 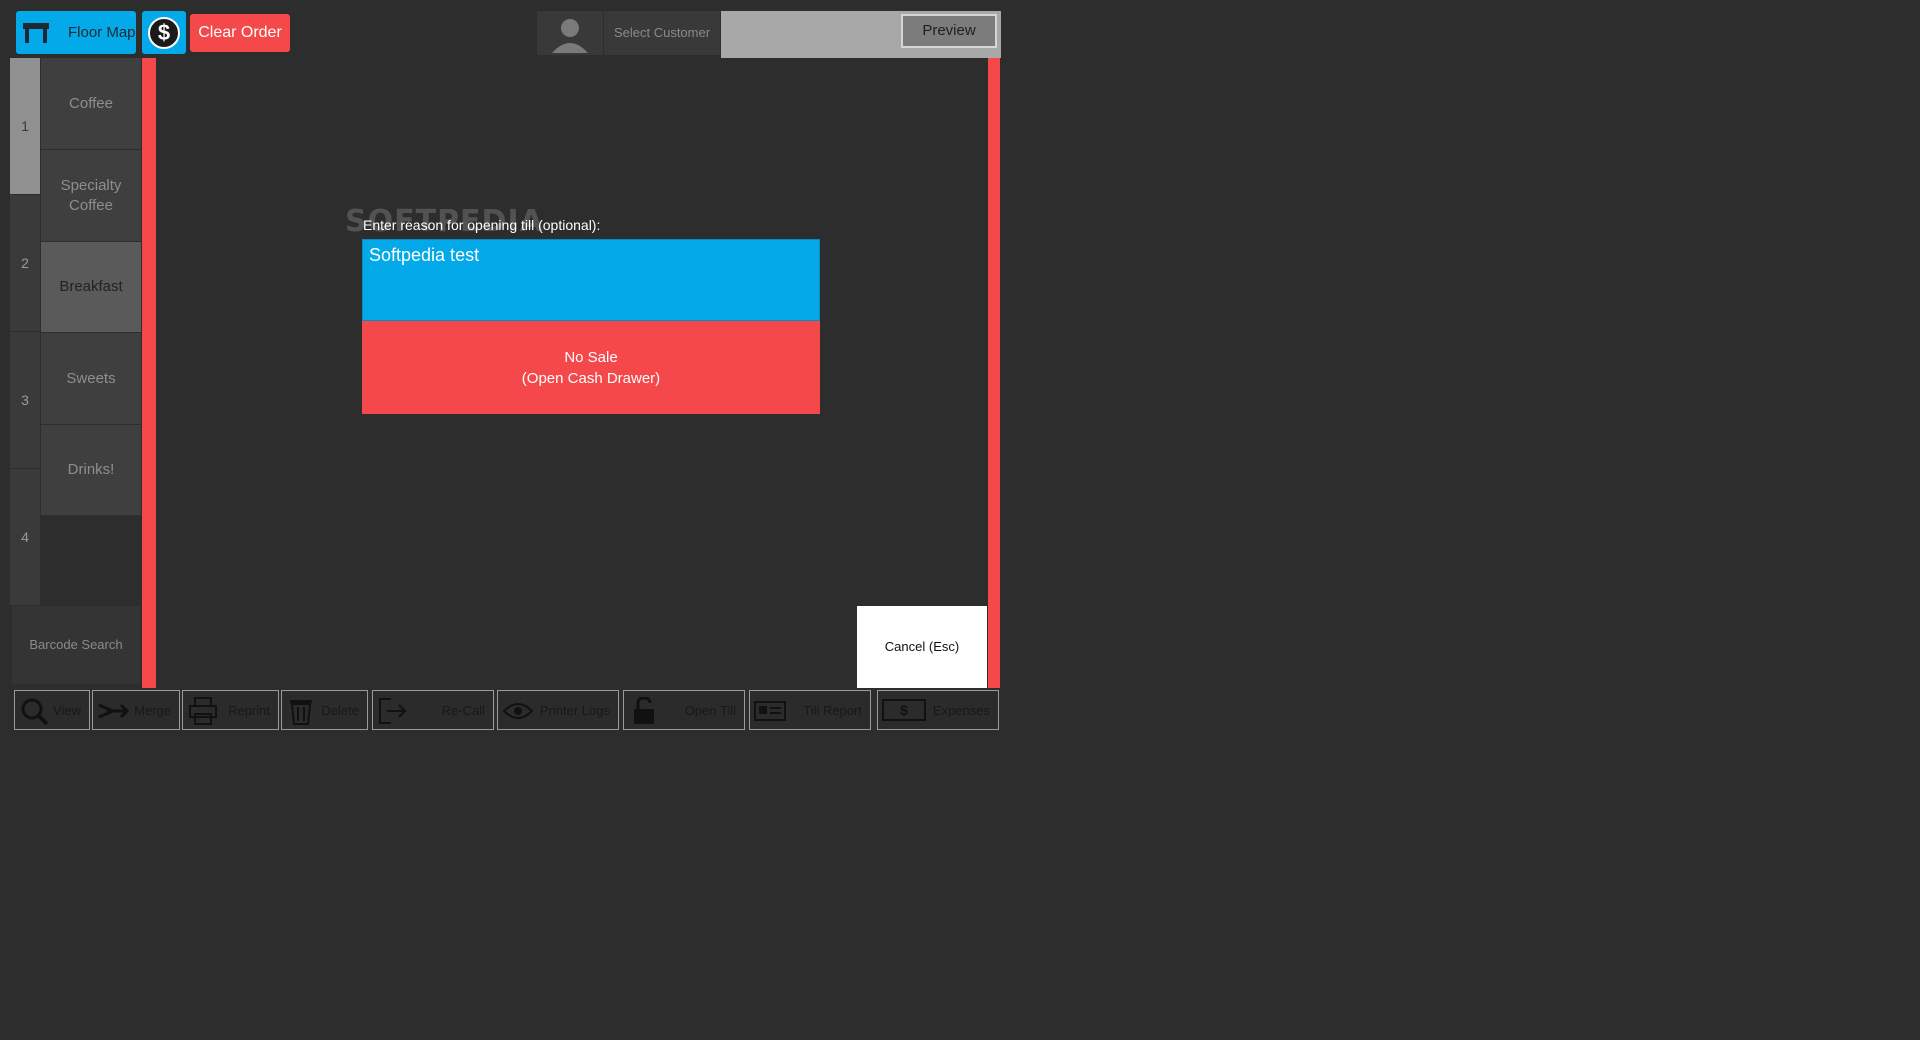 What do you see at coordinates (35, 711) in the screenshot?
I see `search-icon` at bounding box center [35, 711].